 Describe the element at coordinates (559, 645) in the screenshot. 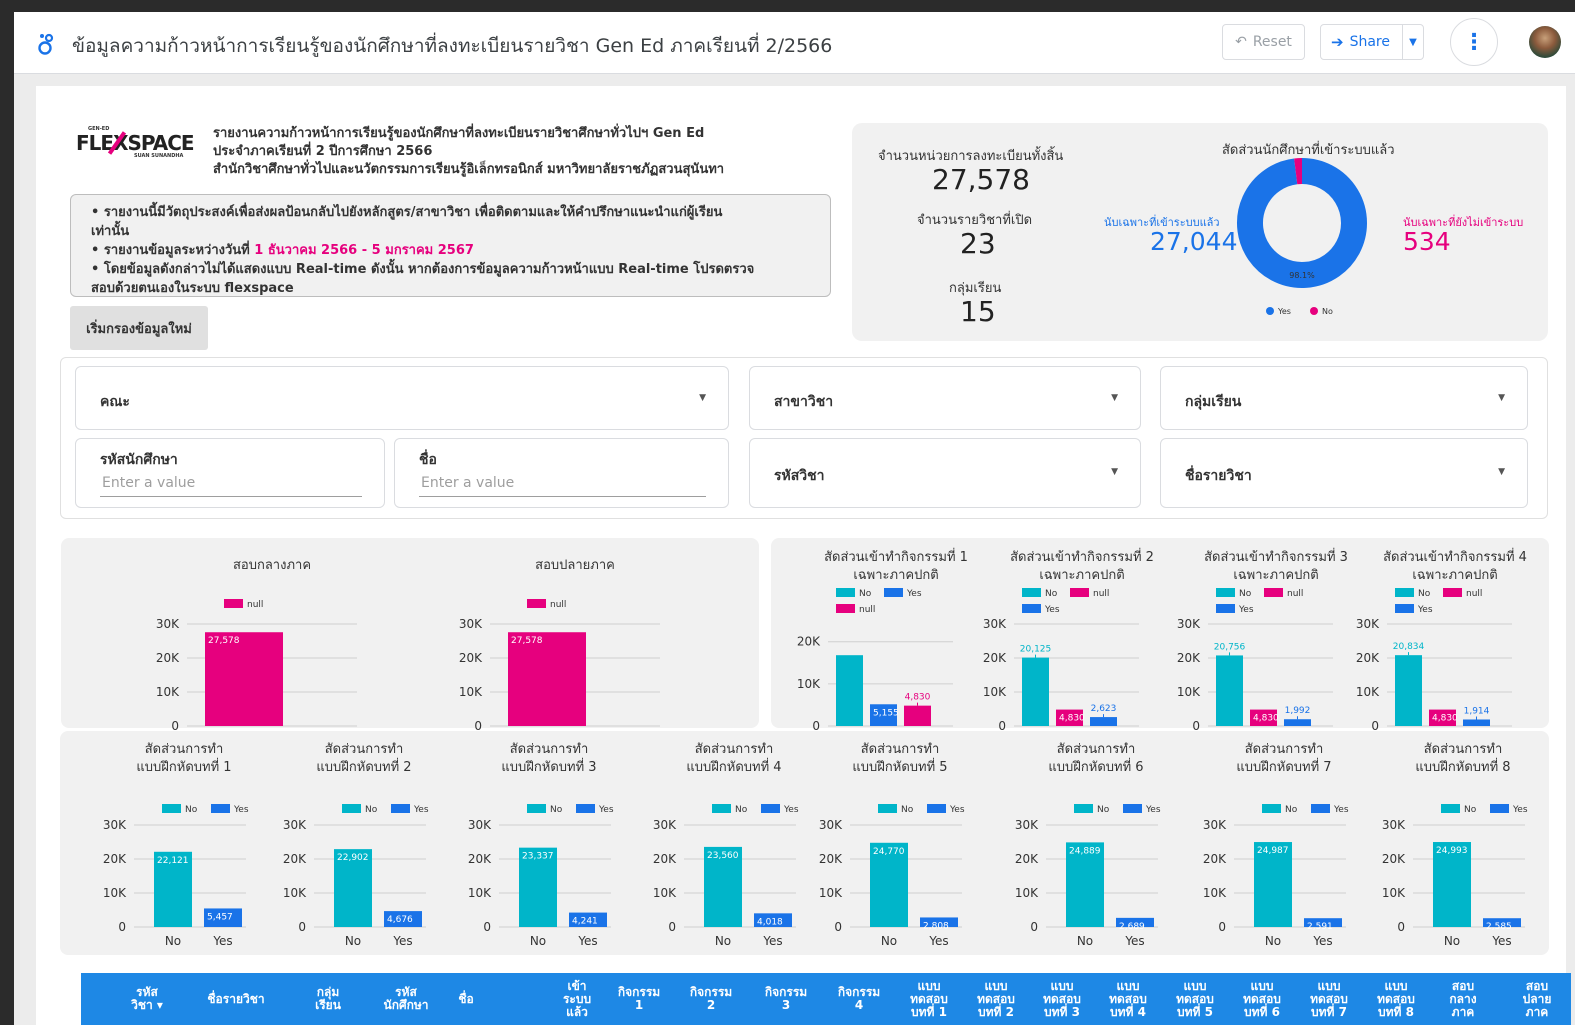

I see `bar-chart-2: สอบปลายภาค null 0 10K 20K 30K 27,578` at that location.